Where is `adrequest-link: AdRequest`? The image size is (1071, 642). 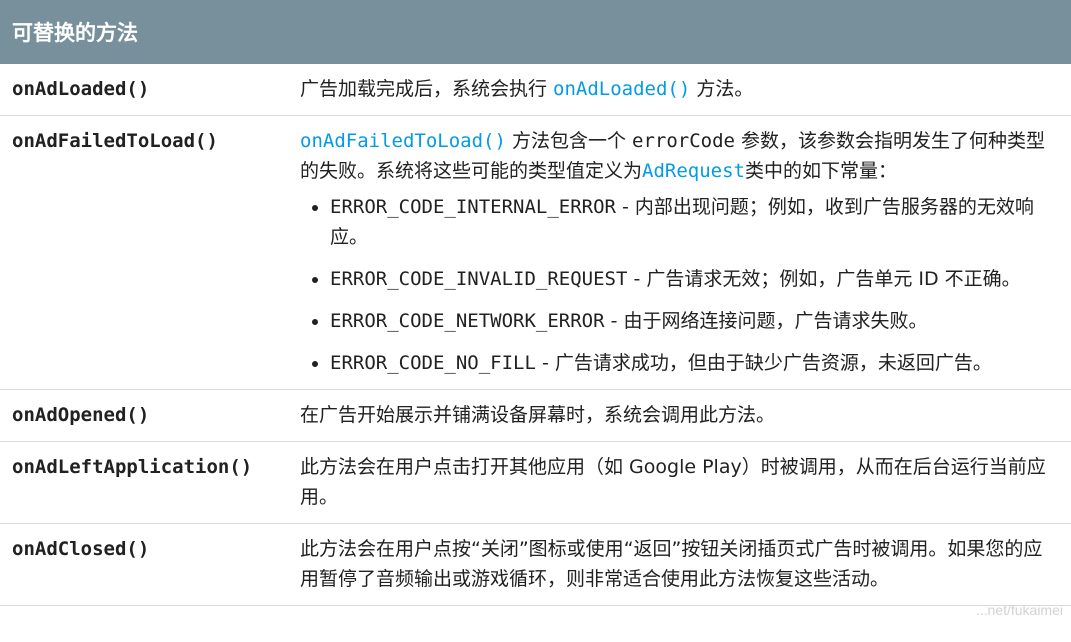
adrequest-link: AdRequest is located at coordinates (693, 171).